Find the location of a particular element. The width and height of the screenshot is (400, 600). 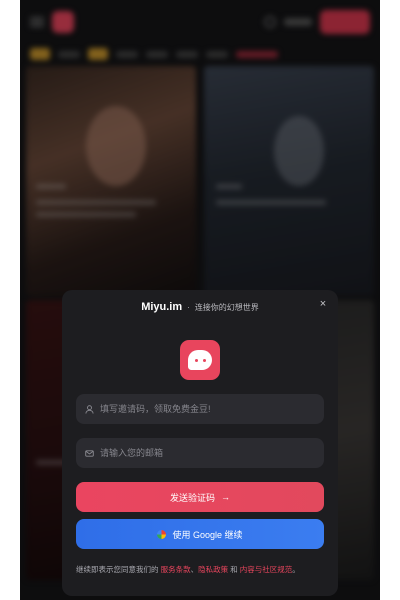

terms-and: 和 is located at coordinates (234, 569).